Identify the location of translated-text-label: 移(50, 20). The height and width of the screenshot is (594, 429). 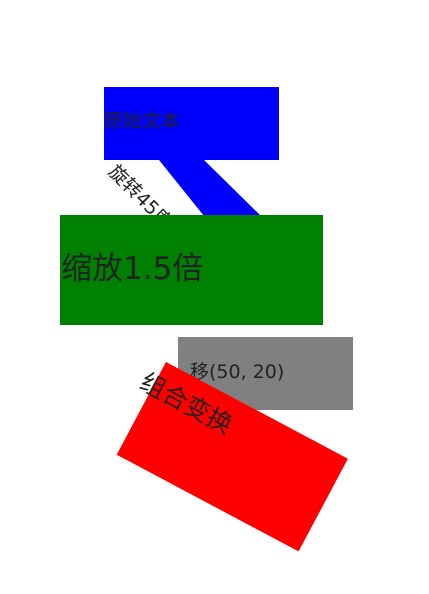
(237, 372).